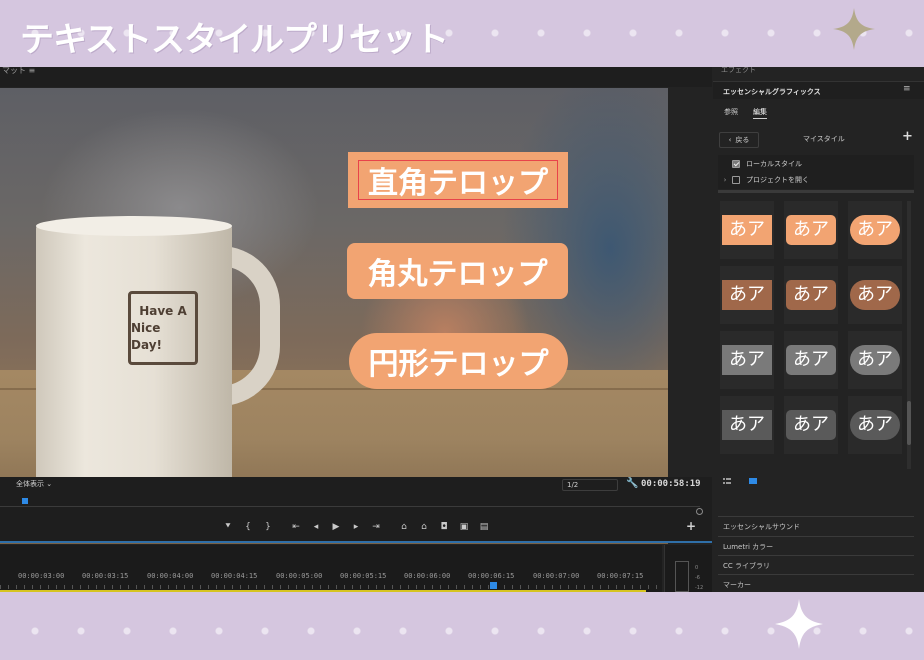 The width and height of the screenshot is (924, 660). Describe the element at coordinates (228, 527) in the screenshot. I see `marker-icon: ⯆` at that location.